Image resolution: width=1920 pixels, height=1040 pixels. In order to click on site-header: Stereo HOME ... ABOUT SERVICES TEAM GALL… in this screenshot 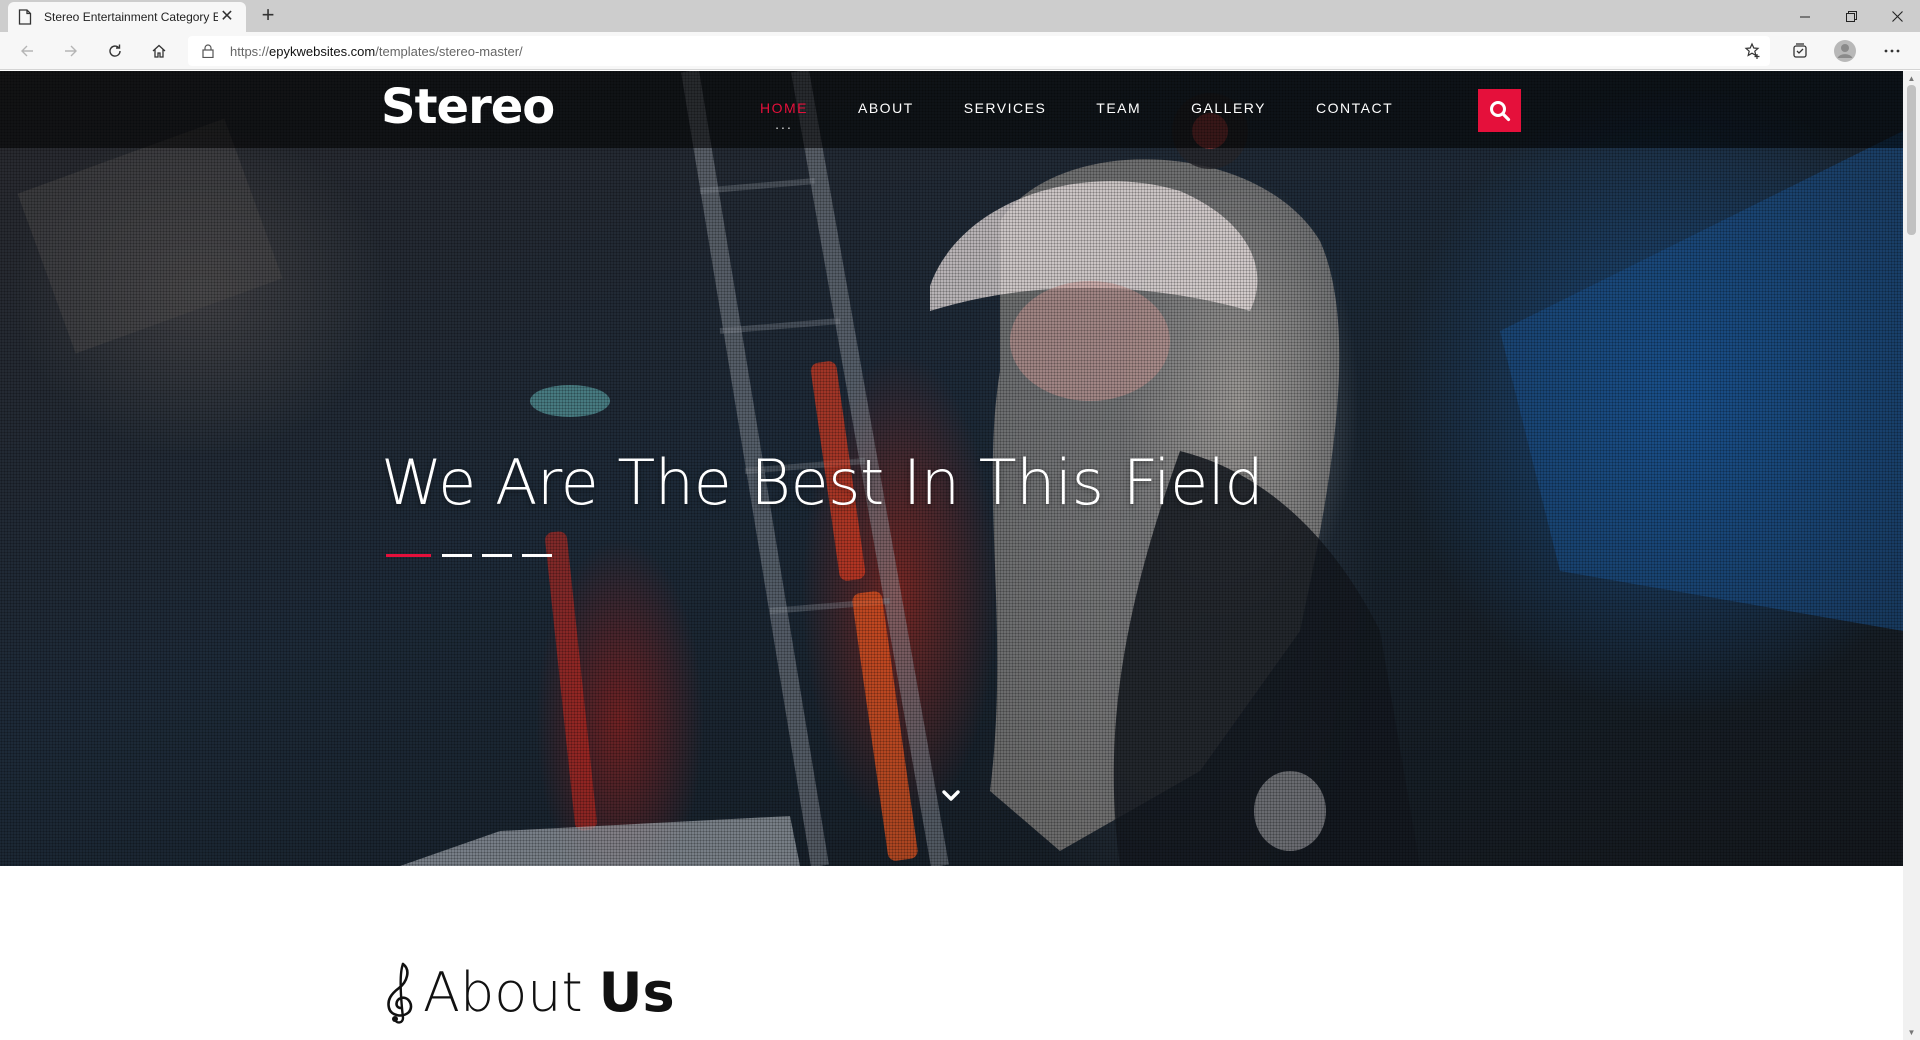, I will do `click(951, 109)`.